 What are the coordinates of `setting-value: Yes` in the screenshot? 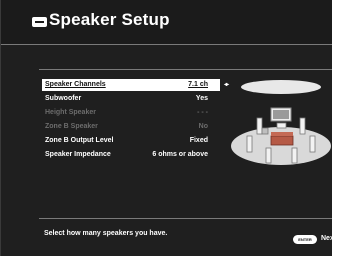 It's located at (201, 98).